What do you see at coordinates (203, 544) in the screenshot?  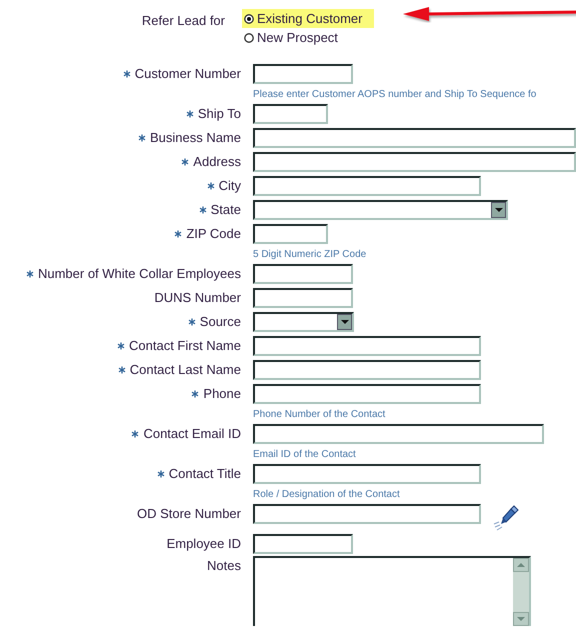 I see `field-label: Employee ID` at bounding box center [203, 544].